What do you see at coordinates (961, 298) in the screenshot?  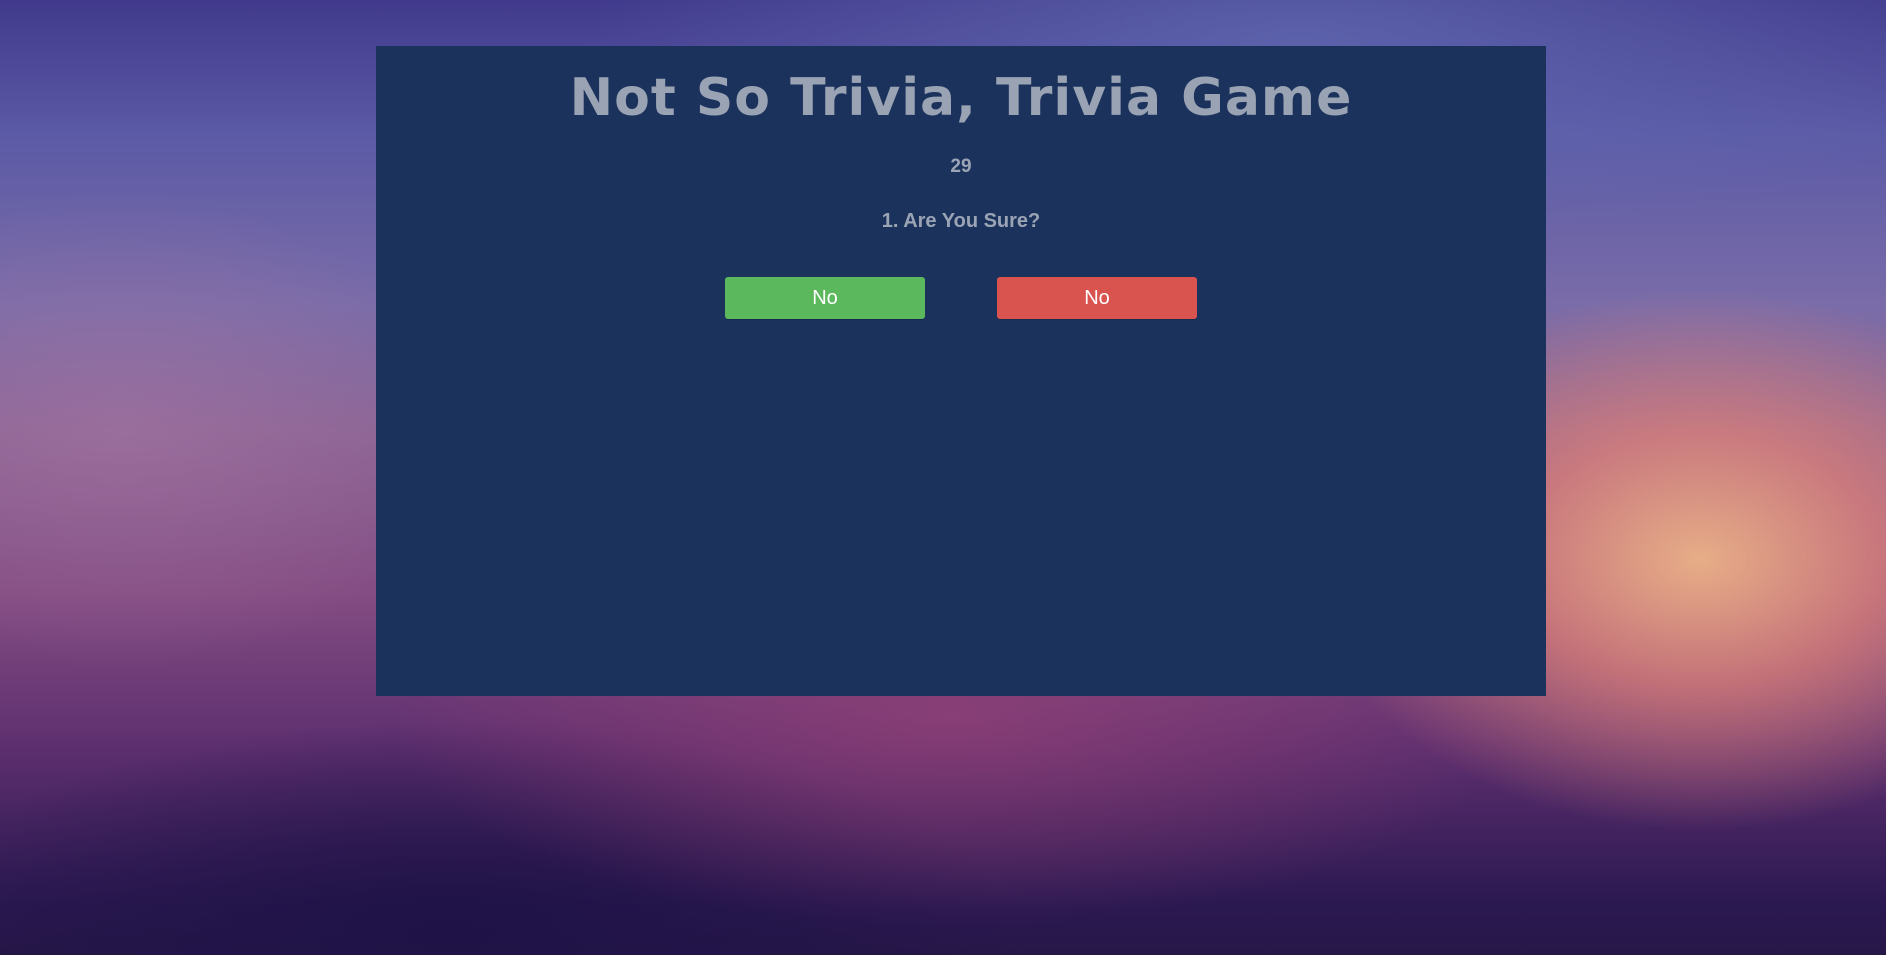 I see `answer-options: No No` at bounding box center [961, 298].